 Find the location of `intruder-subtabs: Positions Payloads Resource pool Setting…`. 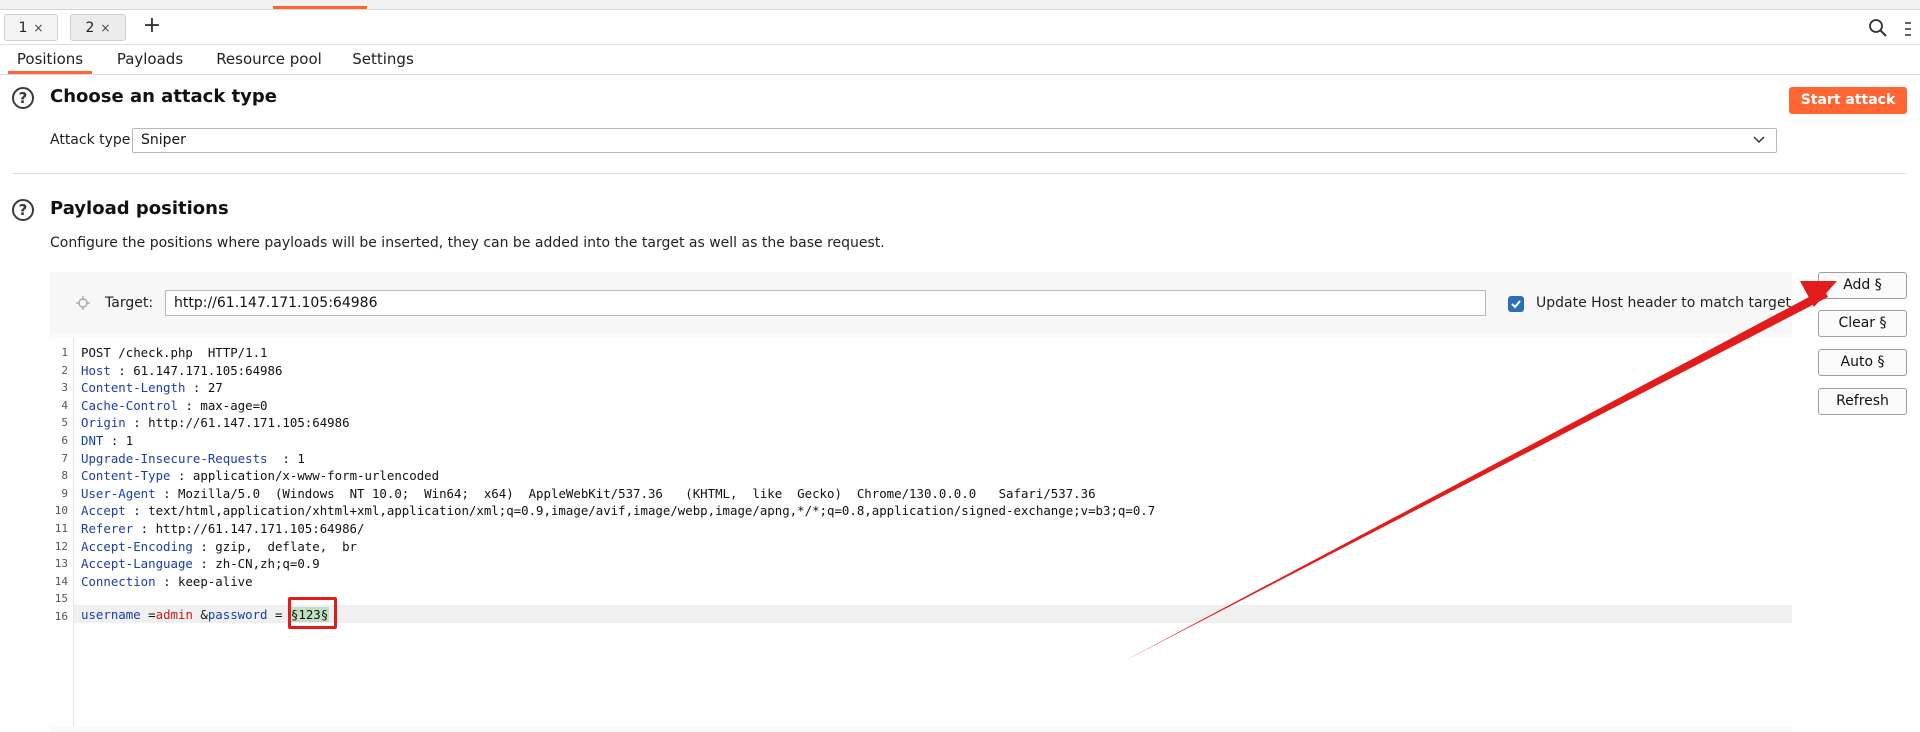

intruder-subtabs: Positions Payloads Resource pool Setting… is located at coordinates (960, 60).